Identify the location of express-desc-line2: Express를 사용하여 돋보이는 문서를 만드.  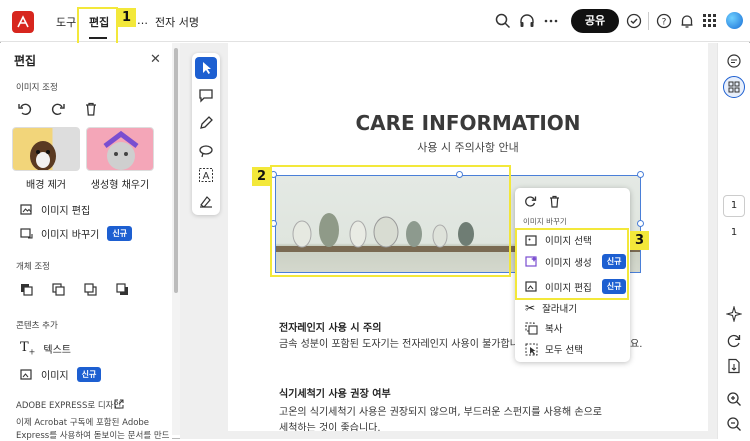
(93, 436).